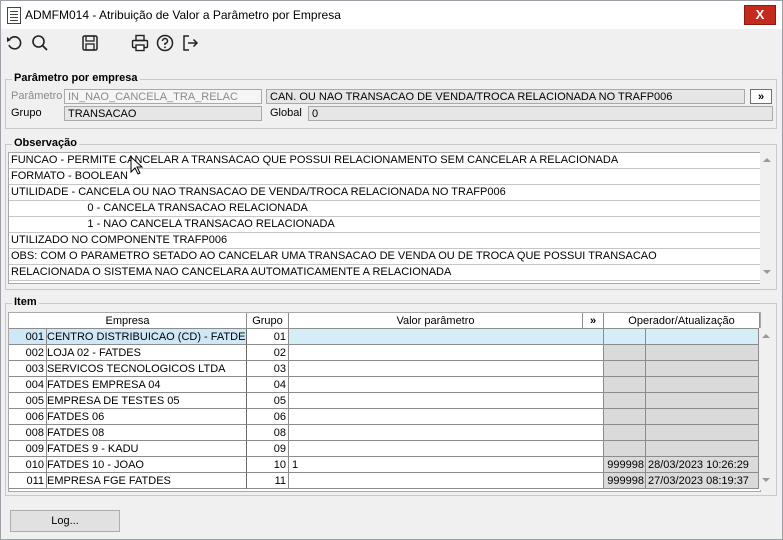 The image size is (783, 540). Describe the element at coordinates (268, 481) in the screenshot. I see `grupo-cell: 11` at that location.